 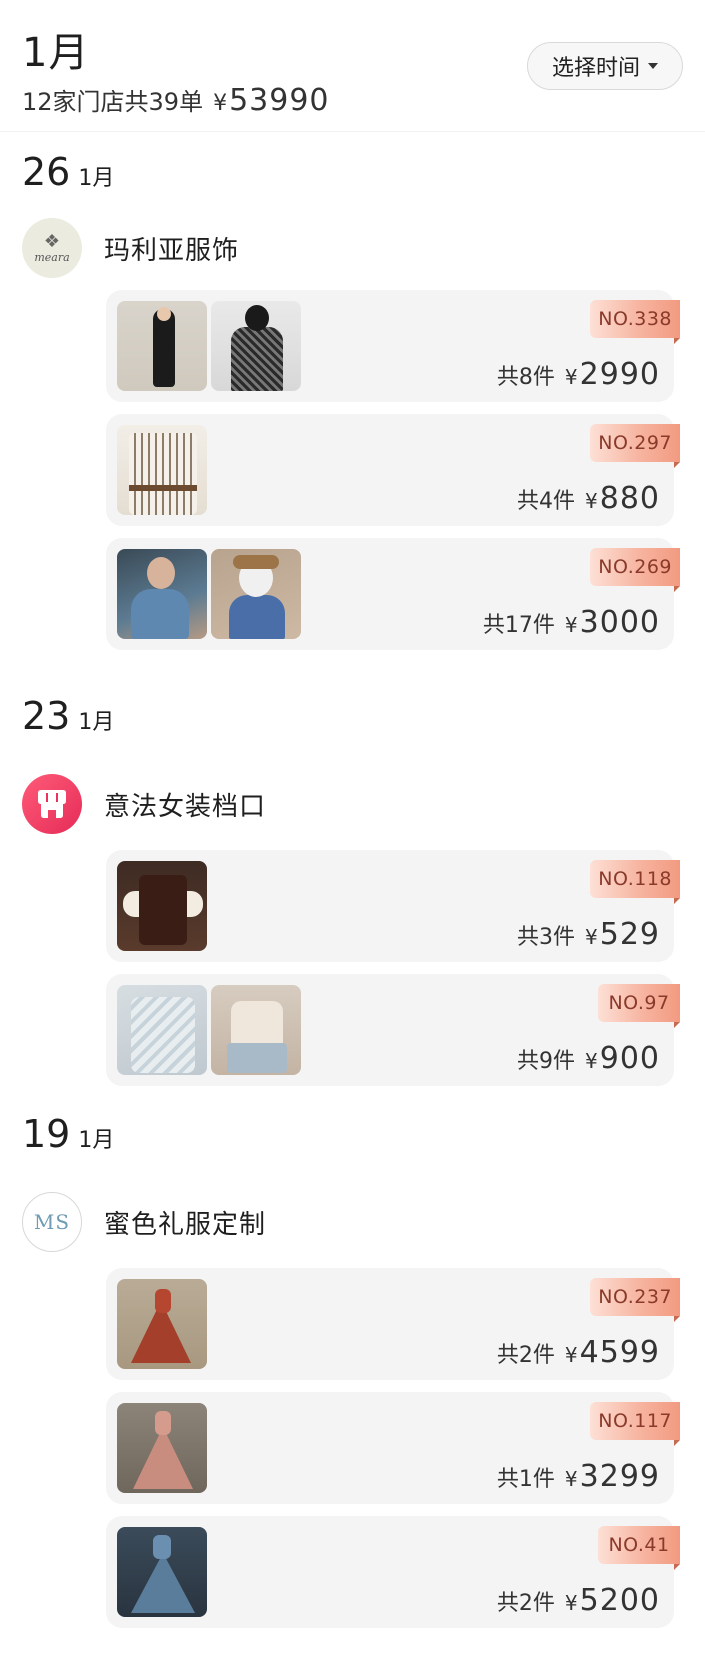 I want to click on order-price: 5200, so click(x=619, y=1600).